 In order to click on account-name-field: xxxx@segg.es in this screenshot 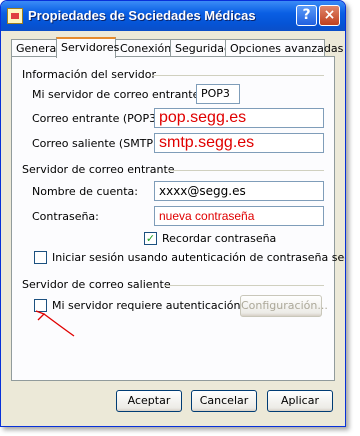, I will do `click(239, 191)`.